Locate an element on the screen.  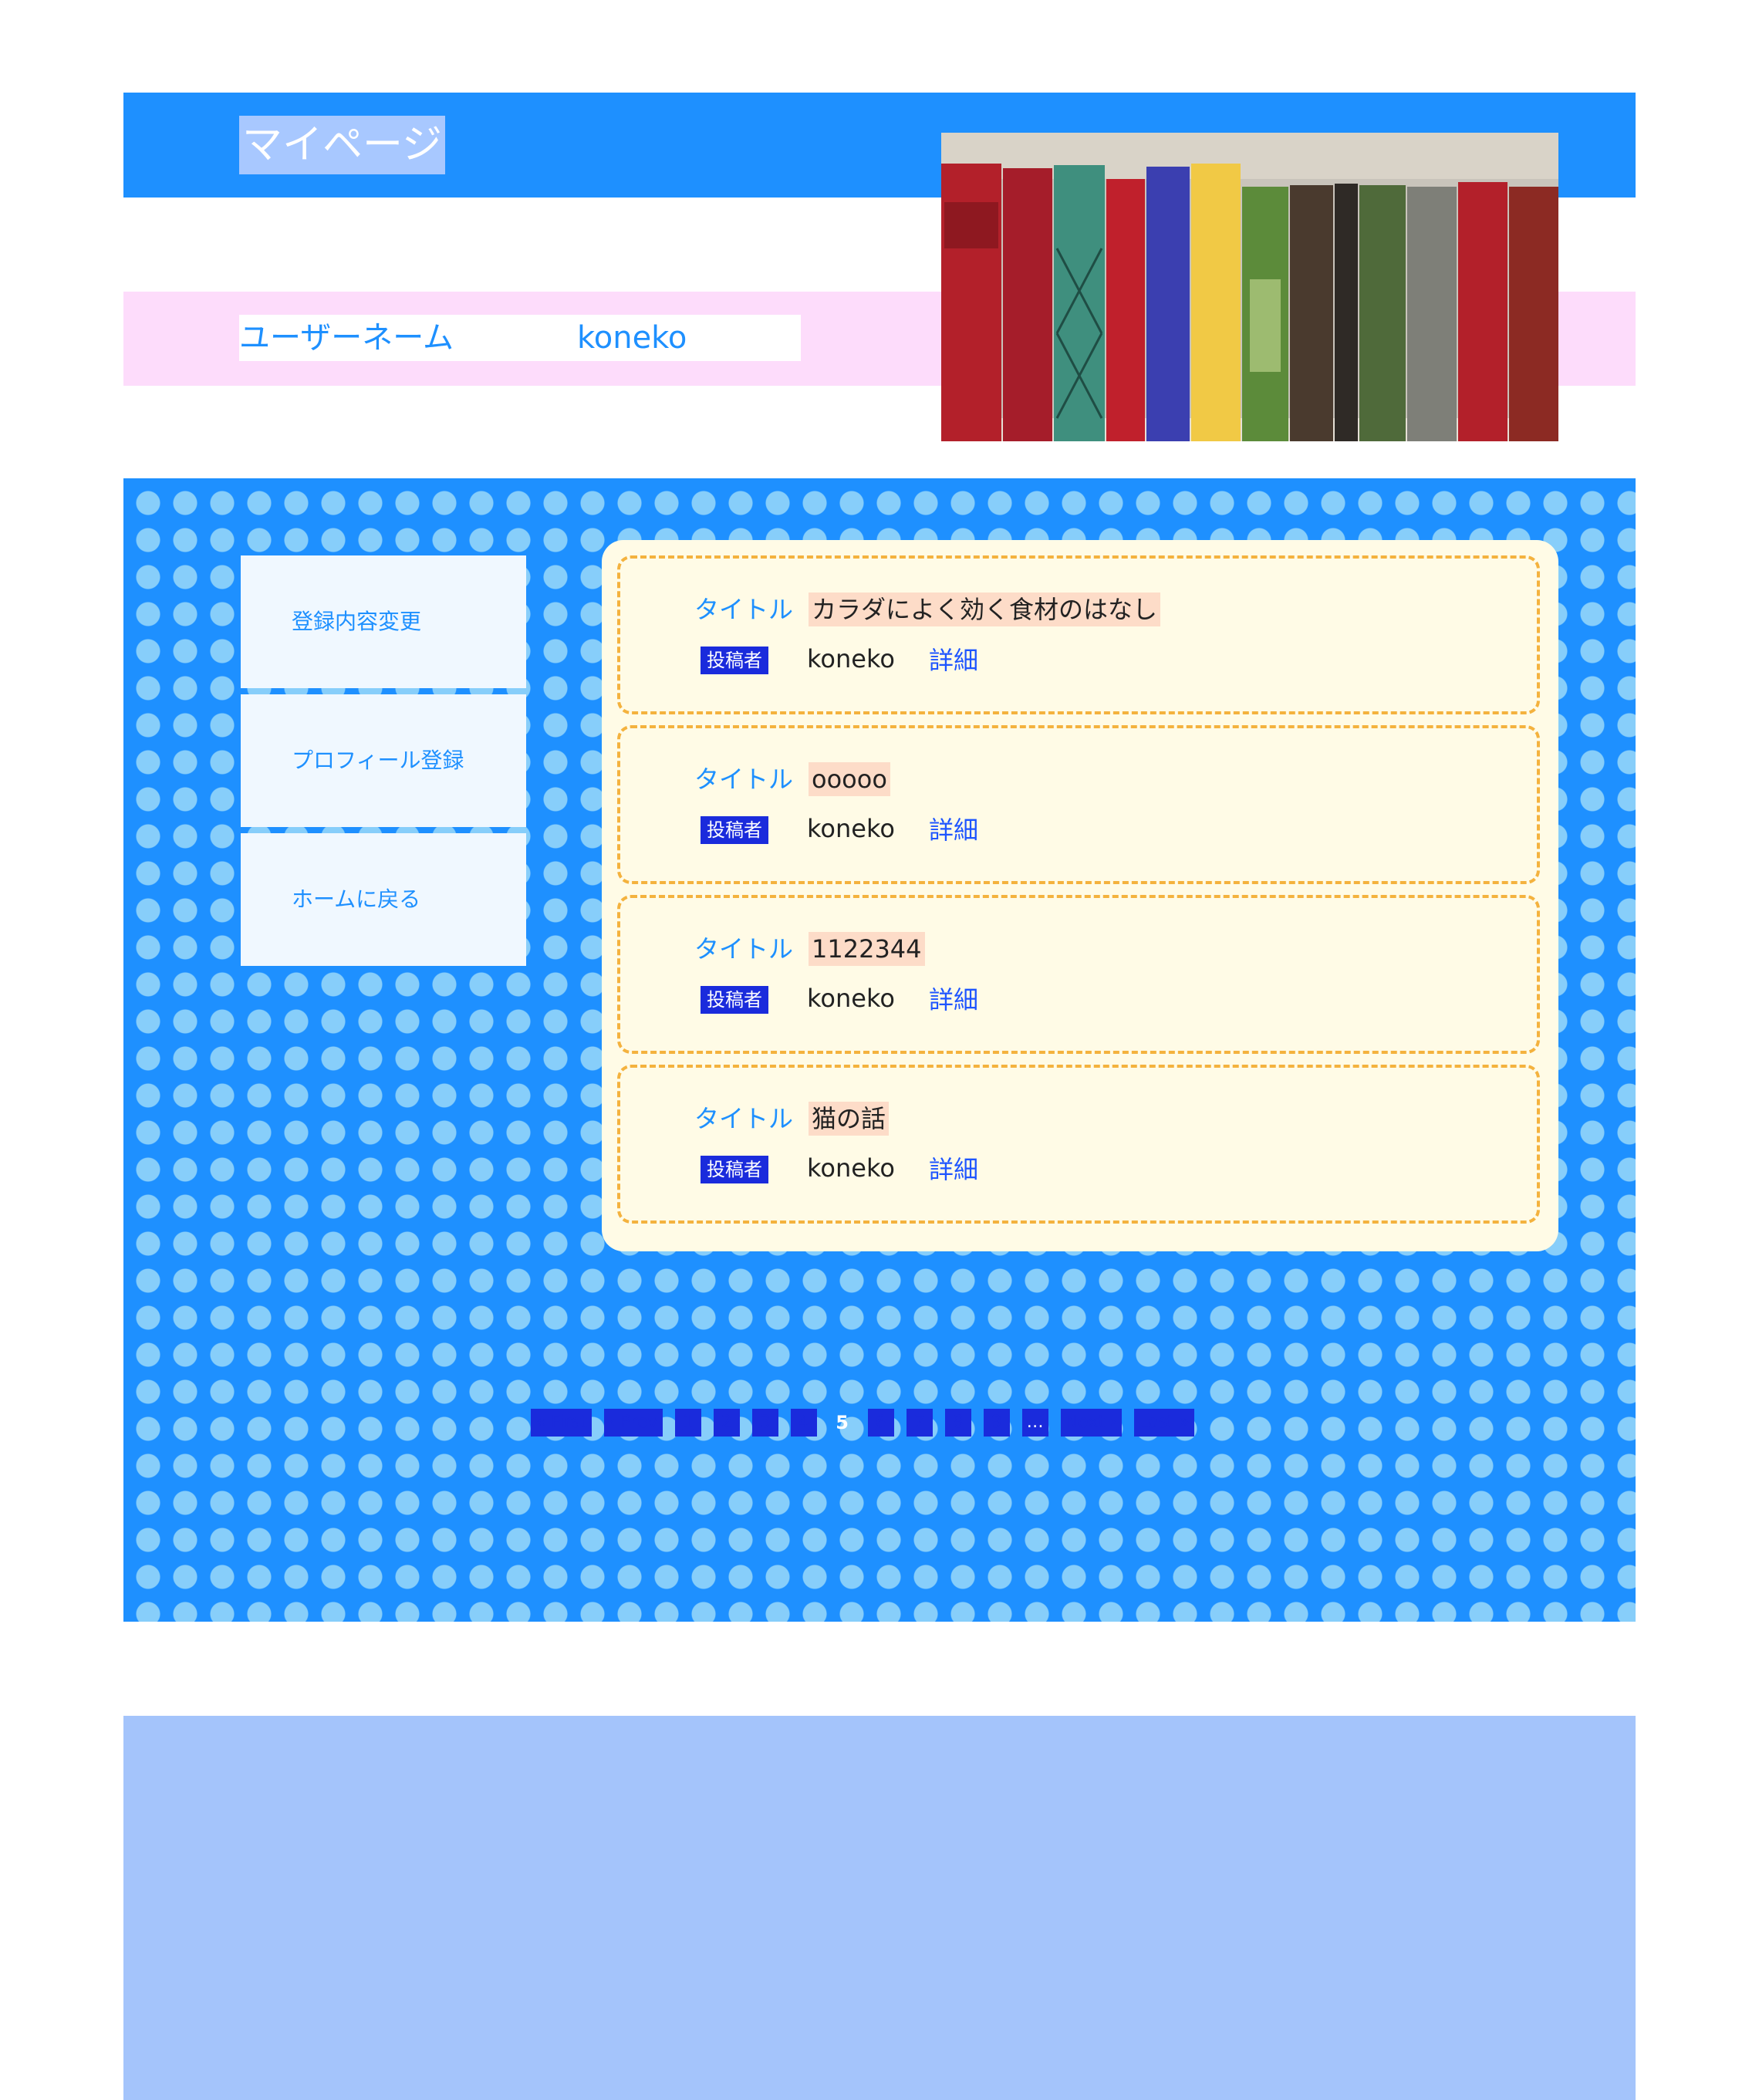
page-link-7: 7 is located at coordinates (919, 1423).